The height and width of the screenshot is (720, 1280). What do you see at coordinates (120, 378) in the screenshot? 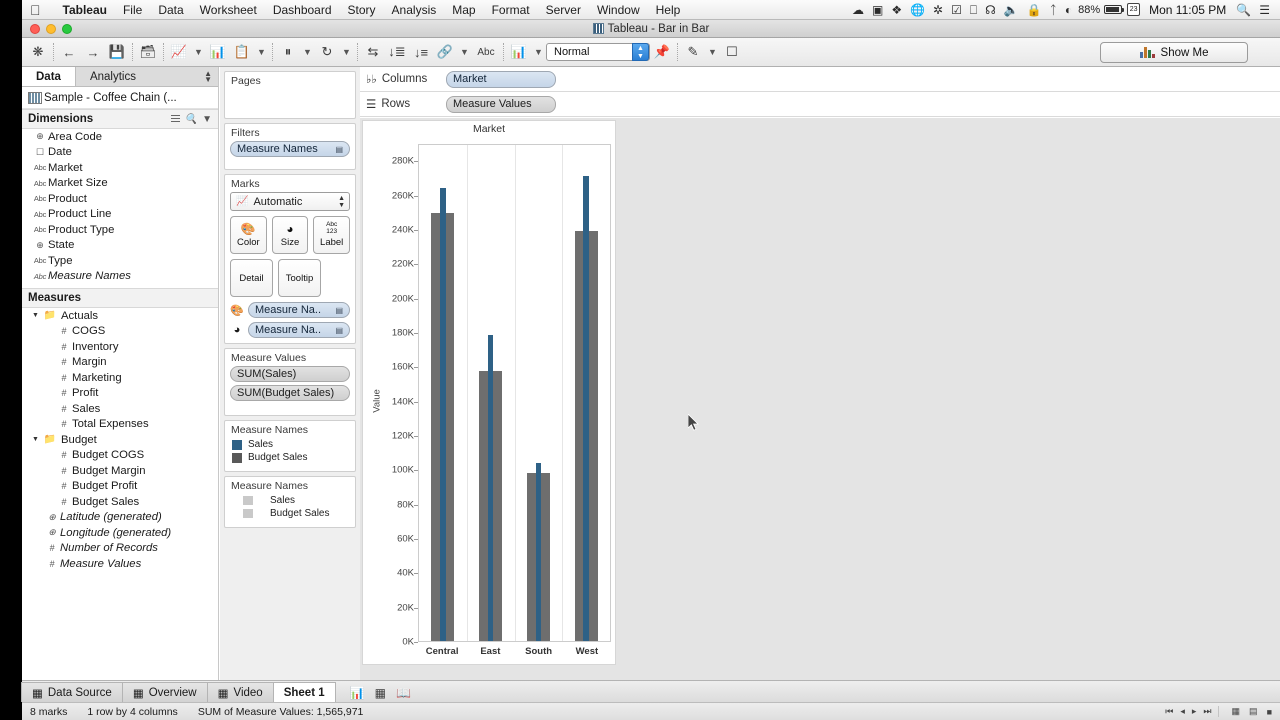
I see `measure-field-marketing: # Marketing` at bounding box center [120, 378].